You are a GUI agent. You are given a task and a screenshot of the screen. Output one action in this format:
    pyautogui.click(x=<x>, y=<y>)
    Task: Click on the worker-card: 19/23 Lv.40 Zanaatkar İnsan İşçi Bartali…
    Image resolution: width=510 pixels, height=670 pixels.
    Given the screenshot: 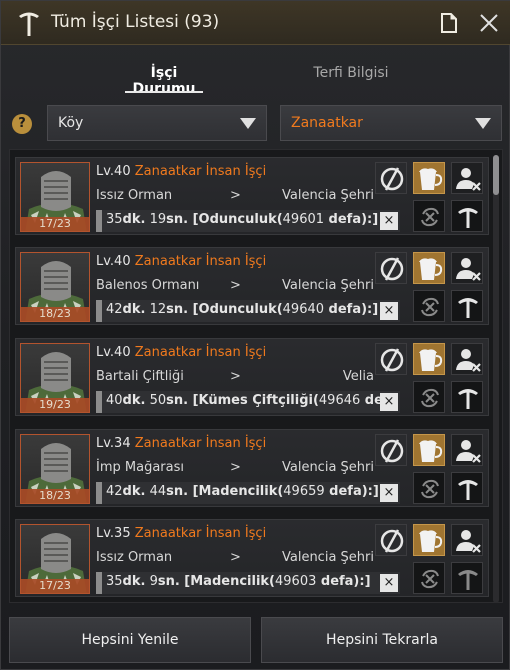 What is the action you would take?
    pyautogui.click(x=252, y=377)
    